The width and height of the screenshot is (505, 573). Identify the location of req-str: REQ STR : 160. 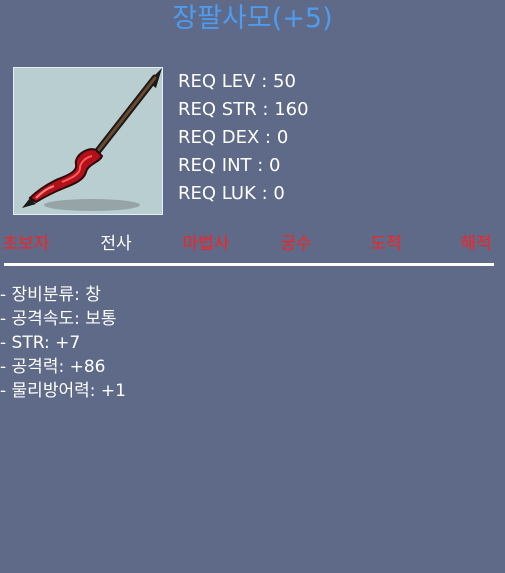
(243, 109).